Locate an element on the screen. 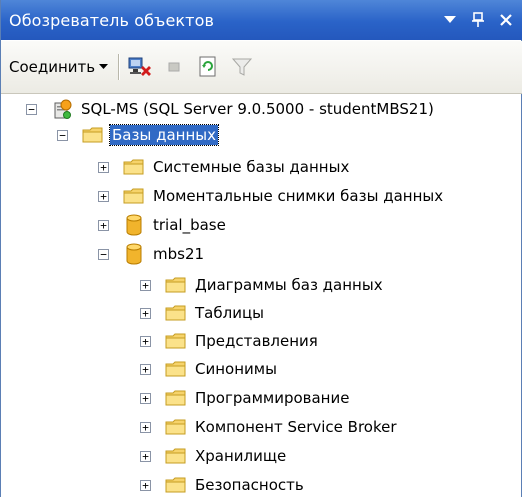 This screenshot has width=522, height=498. tree-node-databases: − Базы данных is located at coordinates (138, 135).